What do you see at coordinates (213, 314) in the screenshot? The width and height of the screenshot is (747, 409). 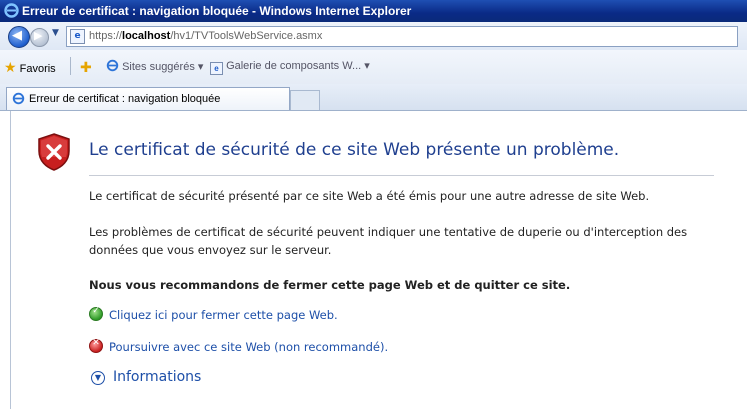 I see `close-page-link: ✓ Cliquez ici pour fermer cette page Web.` at bounding box center [213, 314].